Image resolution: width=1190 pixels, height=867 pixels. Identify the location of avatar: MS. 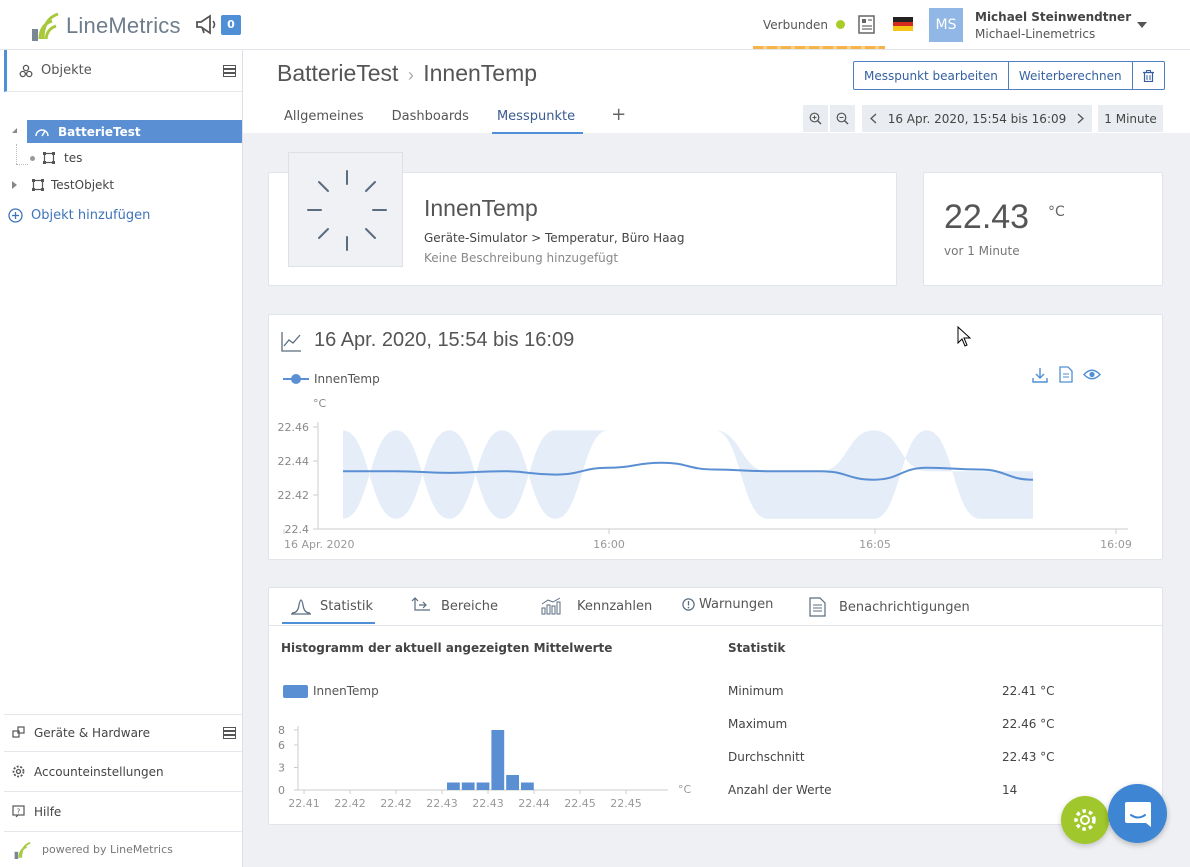
(946, 25).